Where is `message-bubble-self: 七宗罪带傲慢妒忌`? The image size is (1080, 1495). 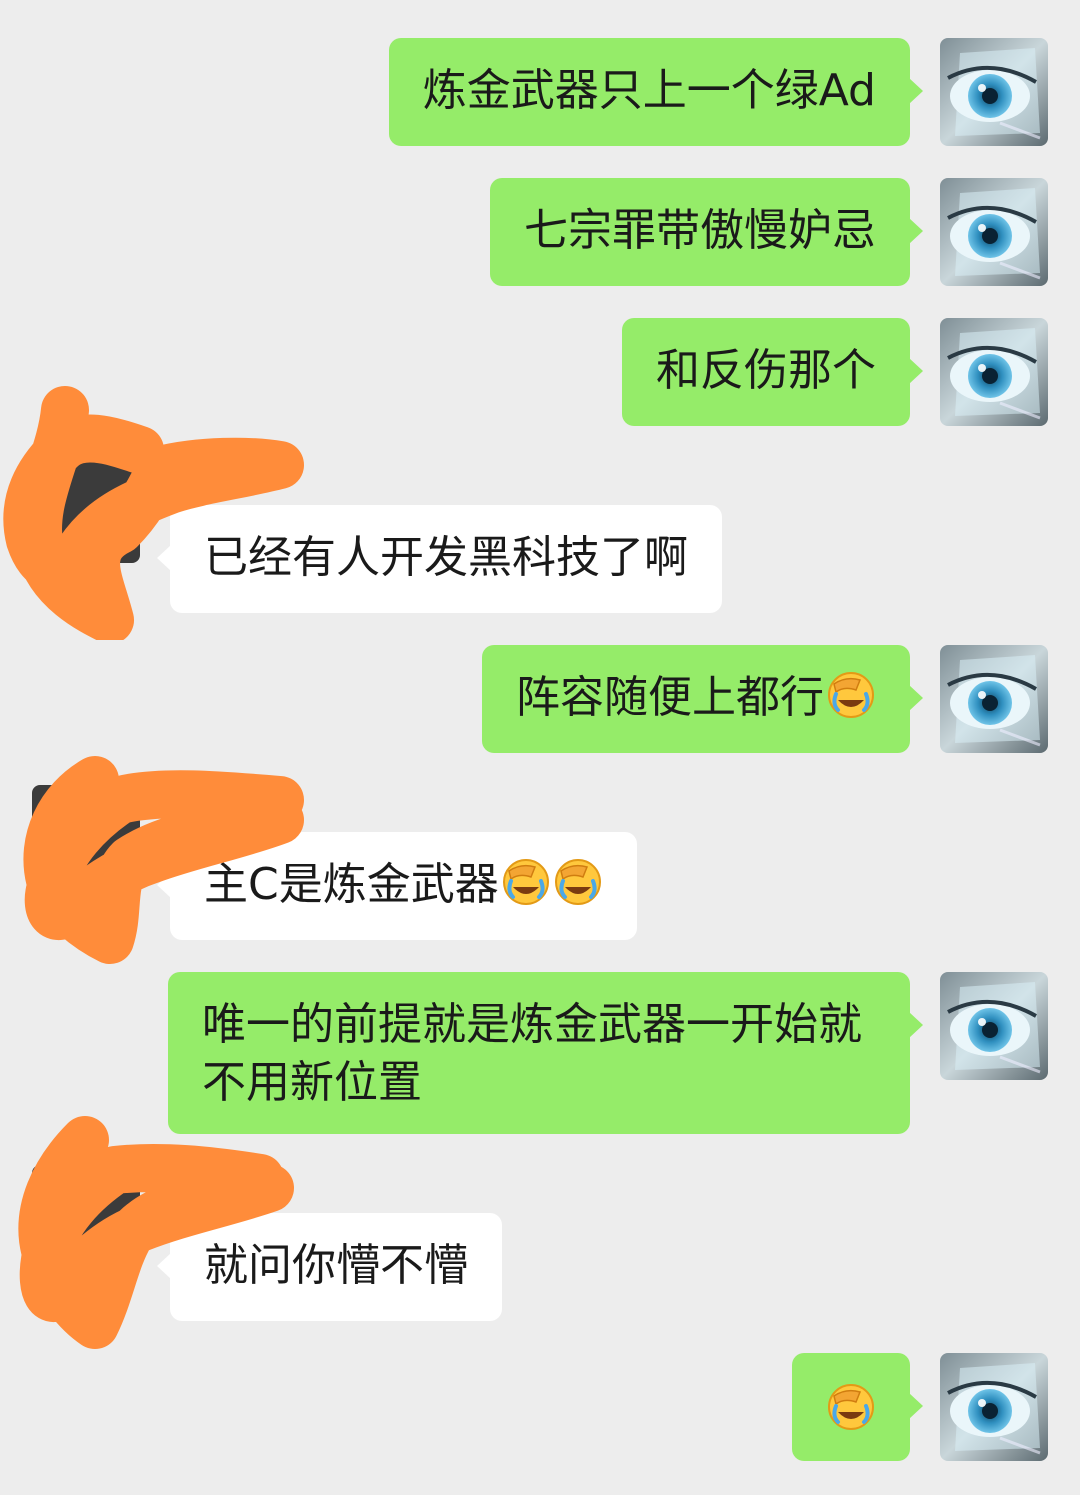
message-bubble-self: 七宗罪带傲慢妒忌 is located at coordinates (706, 232).